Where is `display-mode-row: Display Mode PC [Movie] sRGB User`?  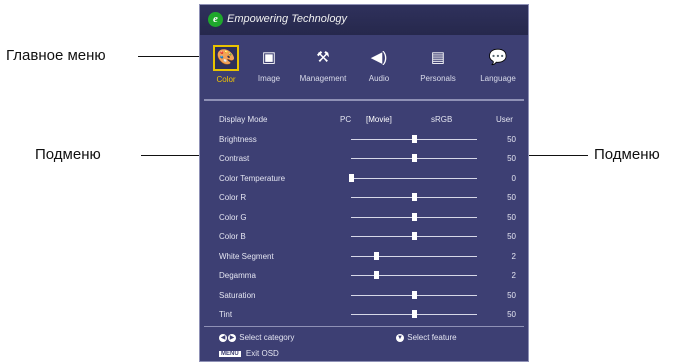
display-mode-row: Display Mode PC [Movie] sRGB User is located at coordinates (364, 120).